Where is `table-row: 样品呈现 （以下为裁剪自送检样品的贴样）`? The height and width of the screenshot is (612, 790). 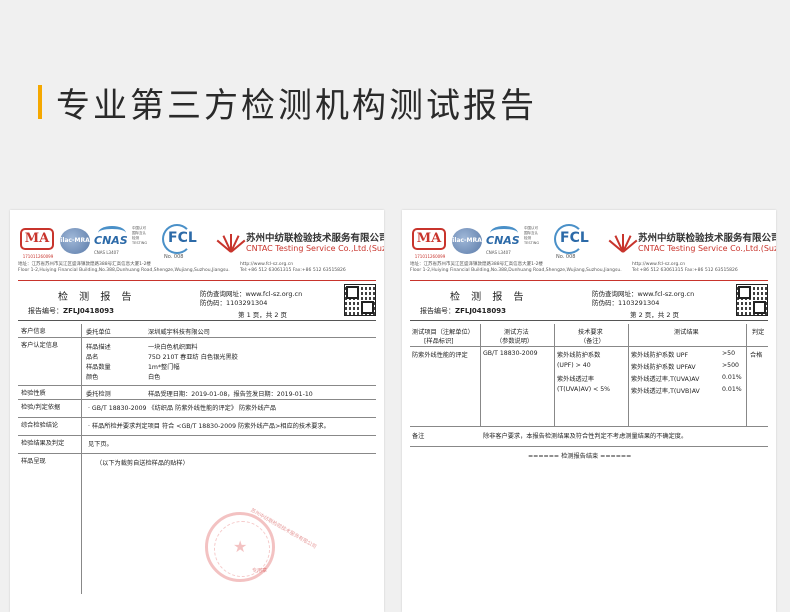 table-row: 样品呈现 （以下为裁剪自送检样品的贴样） is located at coordinates (197, 524).